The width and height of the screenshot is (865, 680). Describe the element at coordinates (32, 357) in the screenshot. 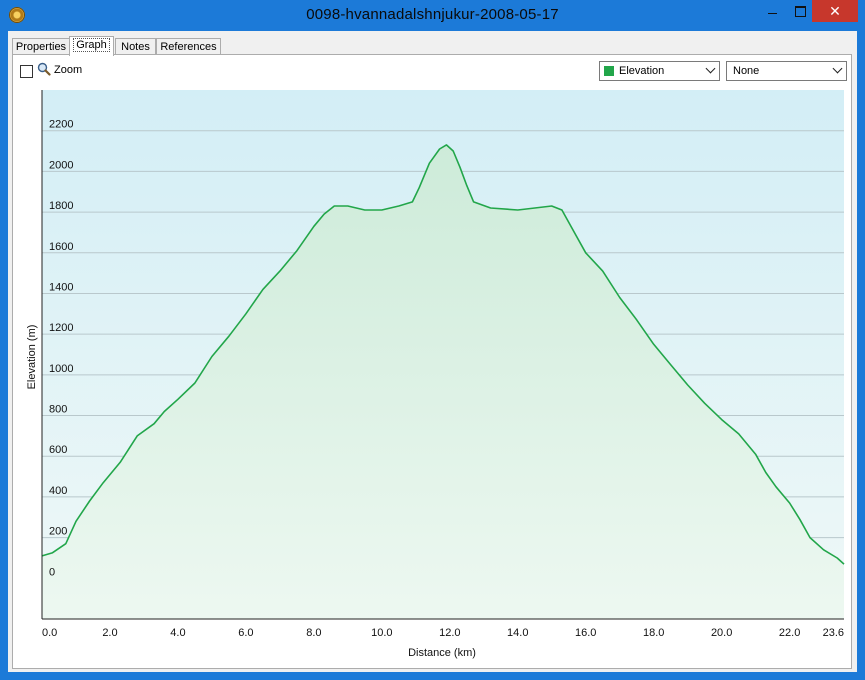

I see `y-axis-title: Elevation (m)` at that location.